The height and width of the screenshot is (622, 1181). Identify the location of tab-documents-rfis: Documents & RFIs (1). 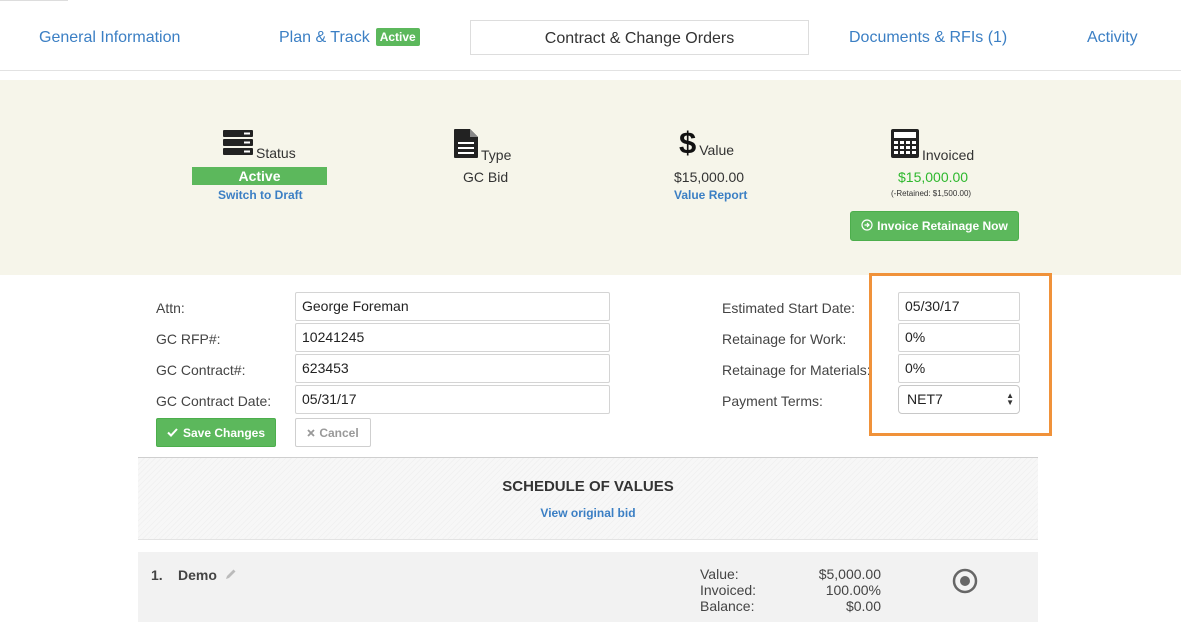
(928, 37).